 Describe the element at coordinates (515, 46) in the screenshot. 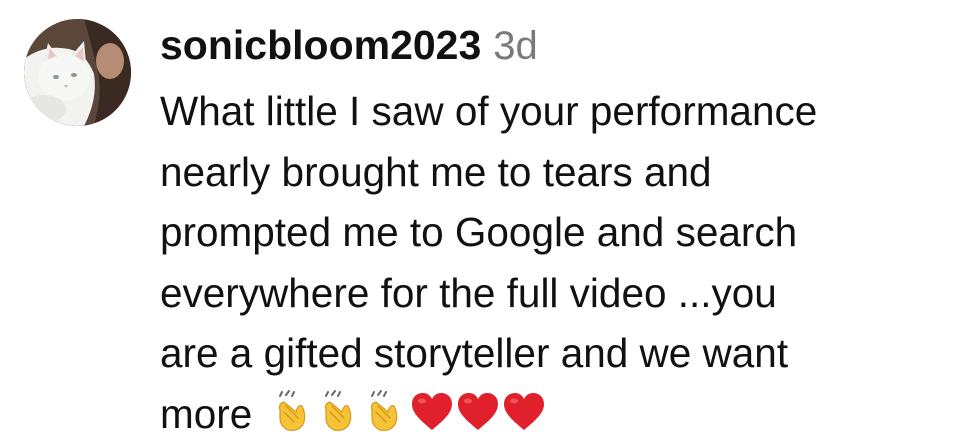

I see `timestamp: 3d` at that location.